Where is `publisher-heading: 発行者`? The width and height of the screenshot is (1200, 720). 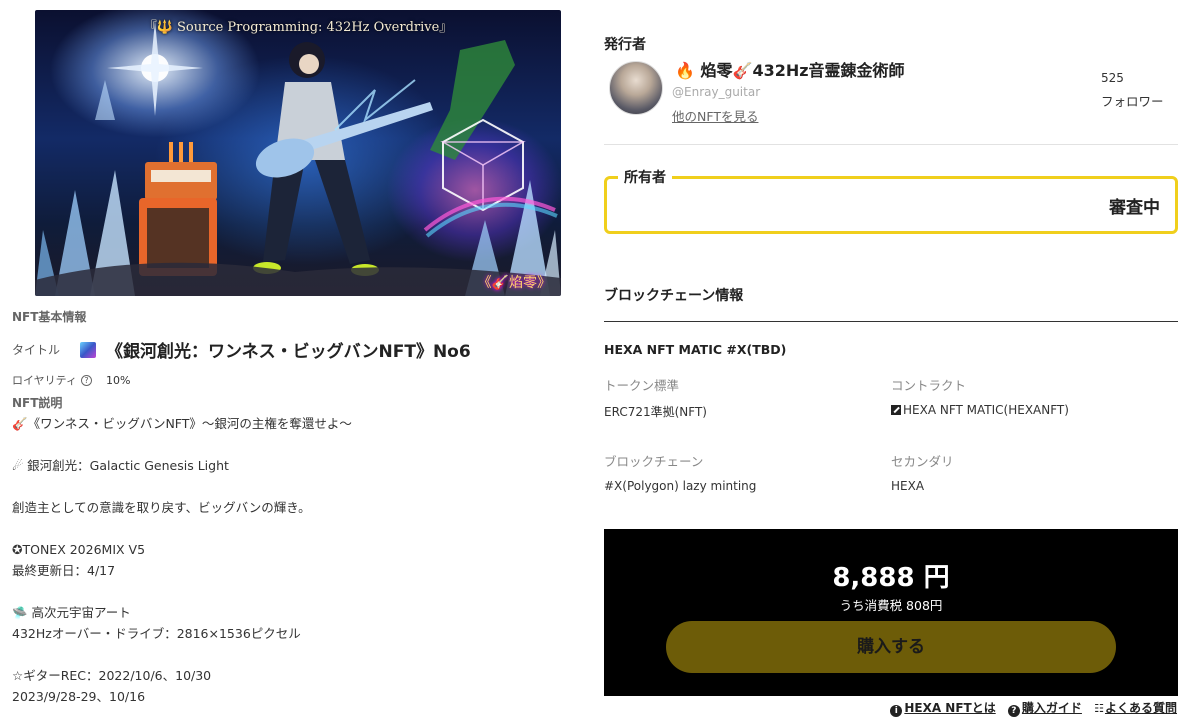
publisher-heading: 発行者 is located at coordinates (625, 45).